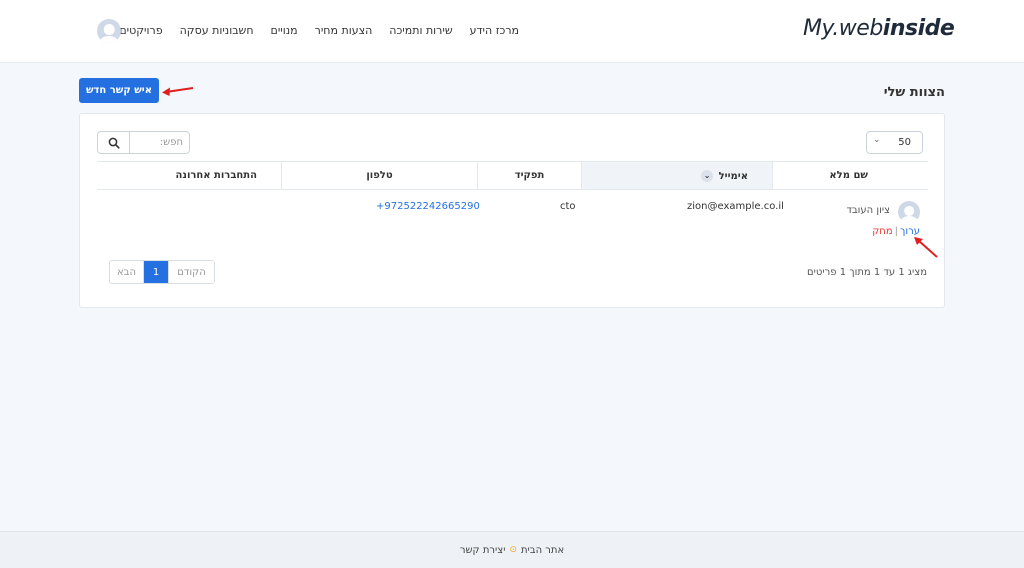 This screenshot has width=1024, height=568. I want to click on new-contact-button: איש קשר חדש, so click(119, 90).